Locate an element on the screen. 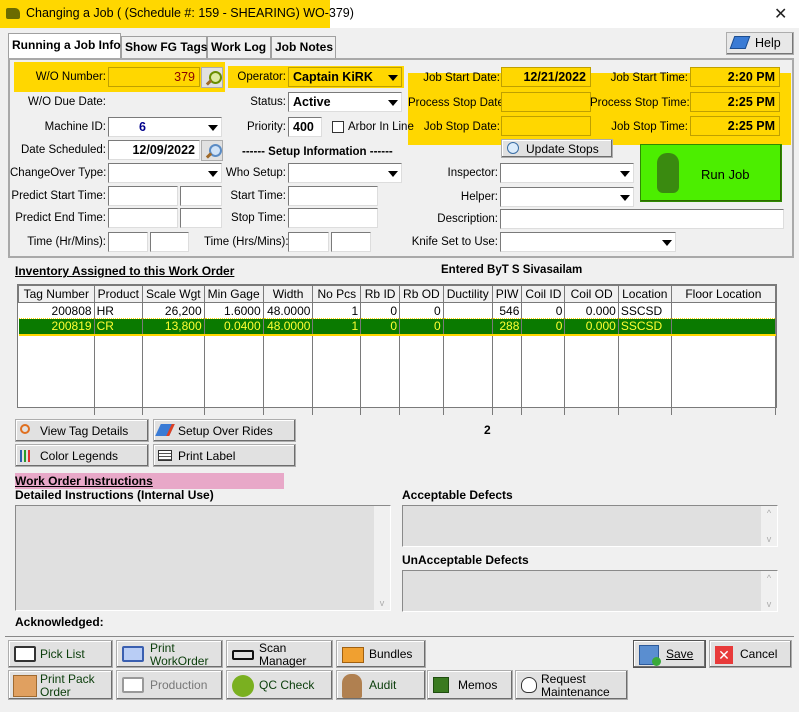 This screenshot has height=712, width=799. detailed-instructions-label: Detailed Instructions (Internal Use) is located at coordinates (114, 495).